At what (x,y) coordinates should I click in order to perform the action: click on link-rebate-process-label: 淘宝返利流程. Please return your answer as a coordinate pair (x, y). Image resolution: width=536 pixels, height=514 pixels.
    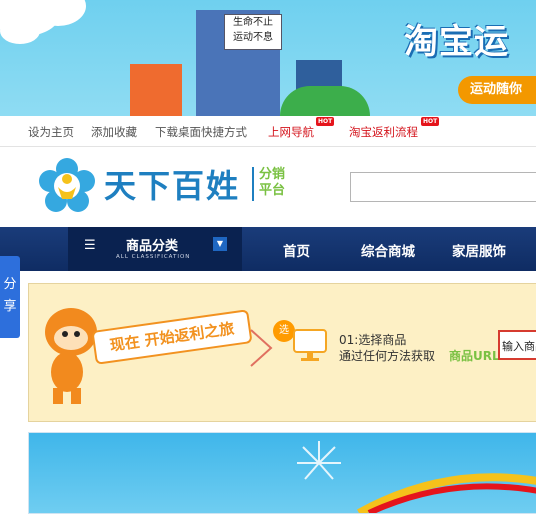
    Looking at the image, I should click on (383, 132).